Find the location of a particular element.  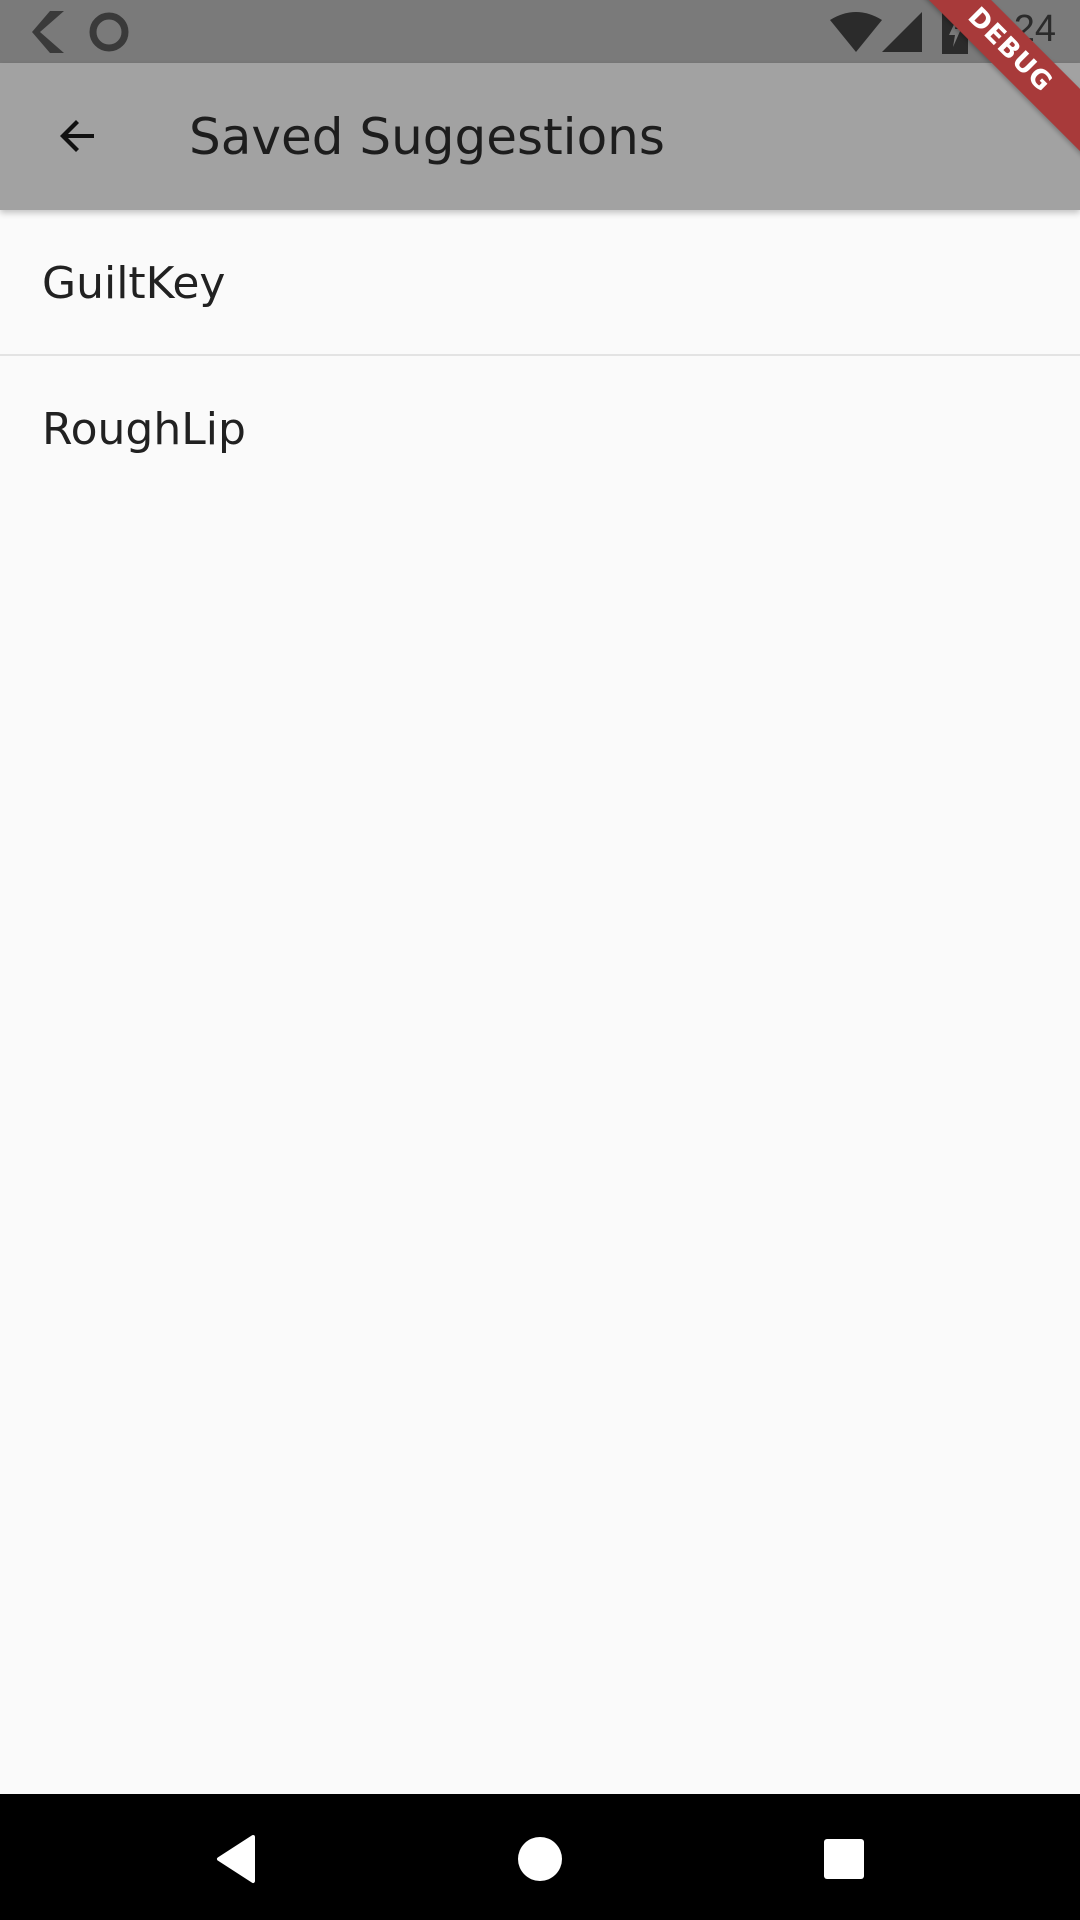

record-icon is located at coordinates (109, 32).